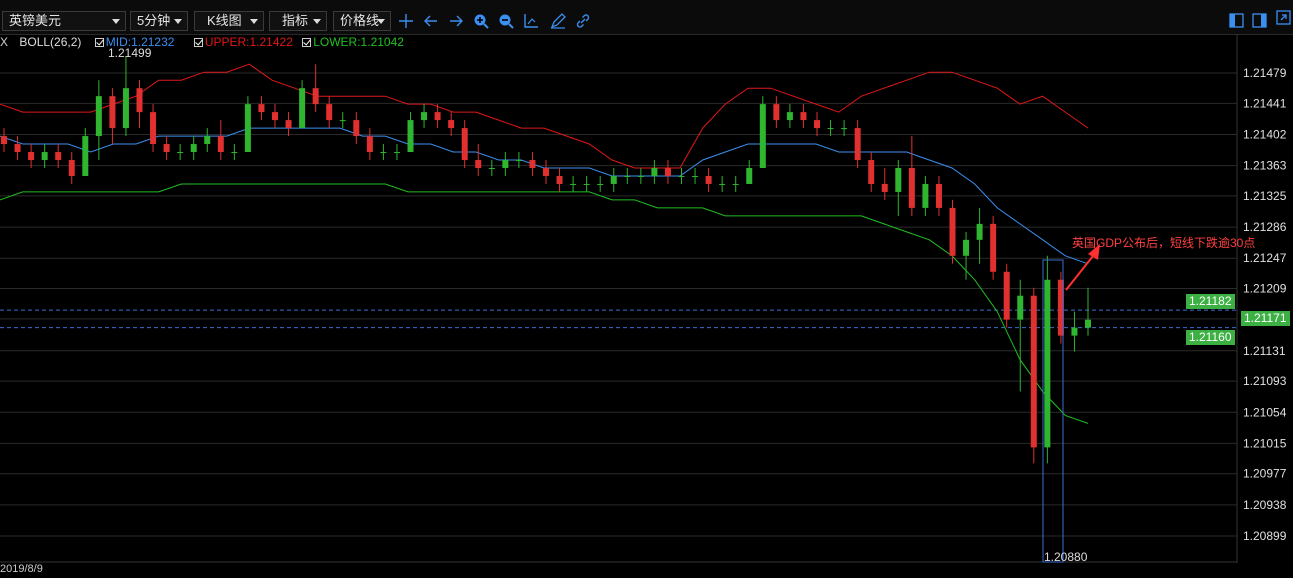 The image size is (1293, 578). What do you see at coordinates (1284, 18) in the screenshot?
I see `expand-icon` at bounding box center [1284, 18].